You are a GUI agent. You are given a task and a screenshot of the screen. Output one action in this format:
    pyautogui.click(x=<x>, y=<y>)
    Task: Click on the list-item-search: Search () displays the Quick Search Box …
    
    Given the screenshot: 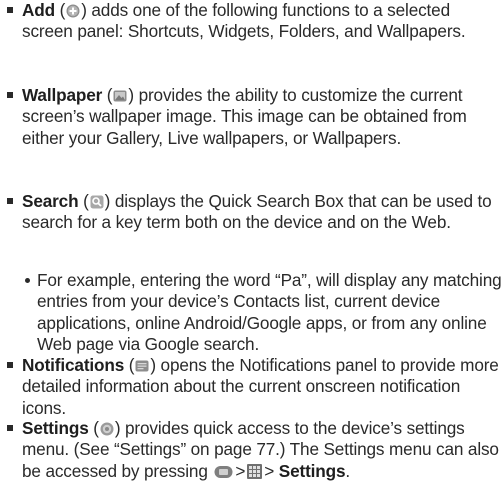 What is the action you would take?
    pyautogui.click(x=251, y=212)
    